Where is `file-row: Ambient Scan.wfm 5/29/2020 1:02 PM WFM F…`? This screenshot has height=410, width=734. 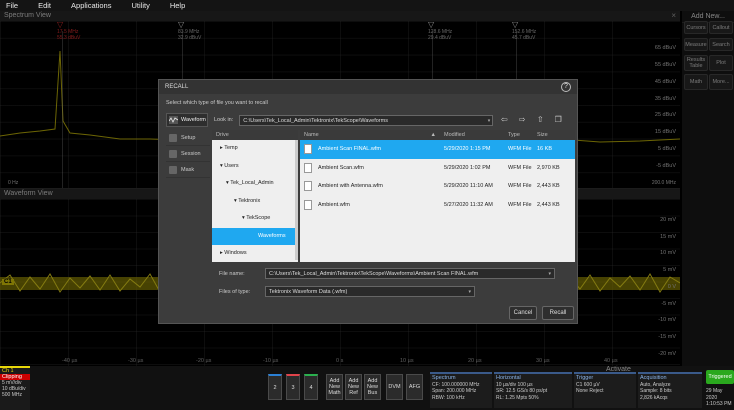 file-row: Ambient Scan.wfm 5/29/2020 1:02 PM WFM F… is located at coordinates (437, 168).